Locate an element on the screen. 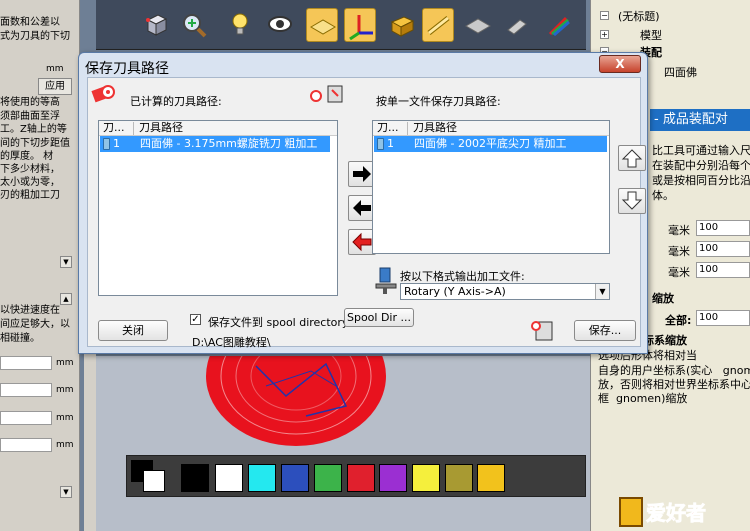 The width and height of the screenshot is (750, 531). close-icon: X is located at coordinates (620, 64).